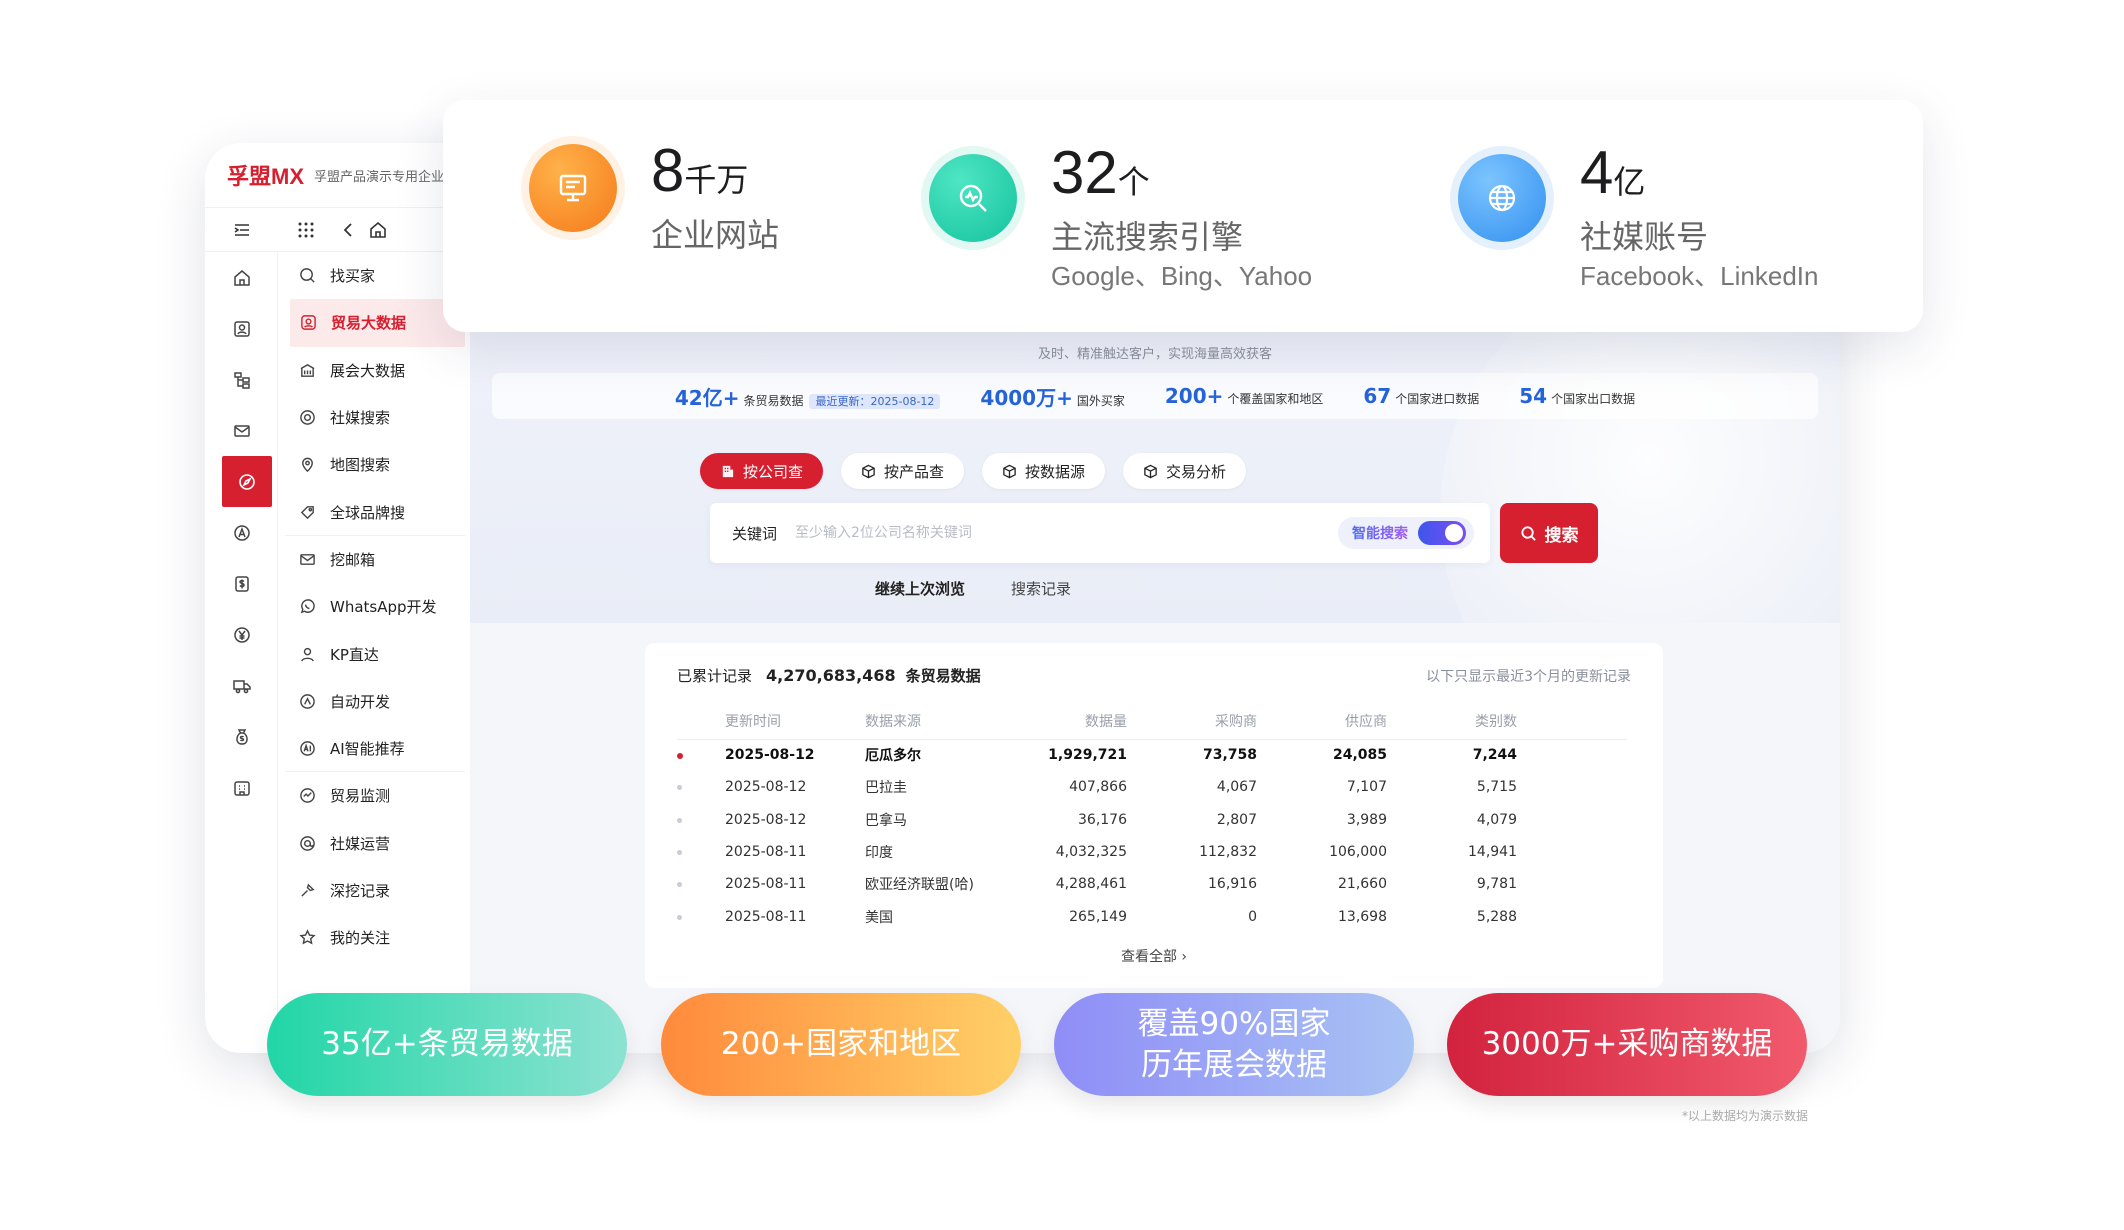 The width and height of the screenshot is (2124, 1230). I want to click on yen-icon, so click(241, 634).